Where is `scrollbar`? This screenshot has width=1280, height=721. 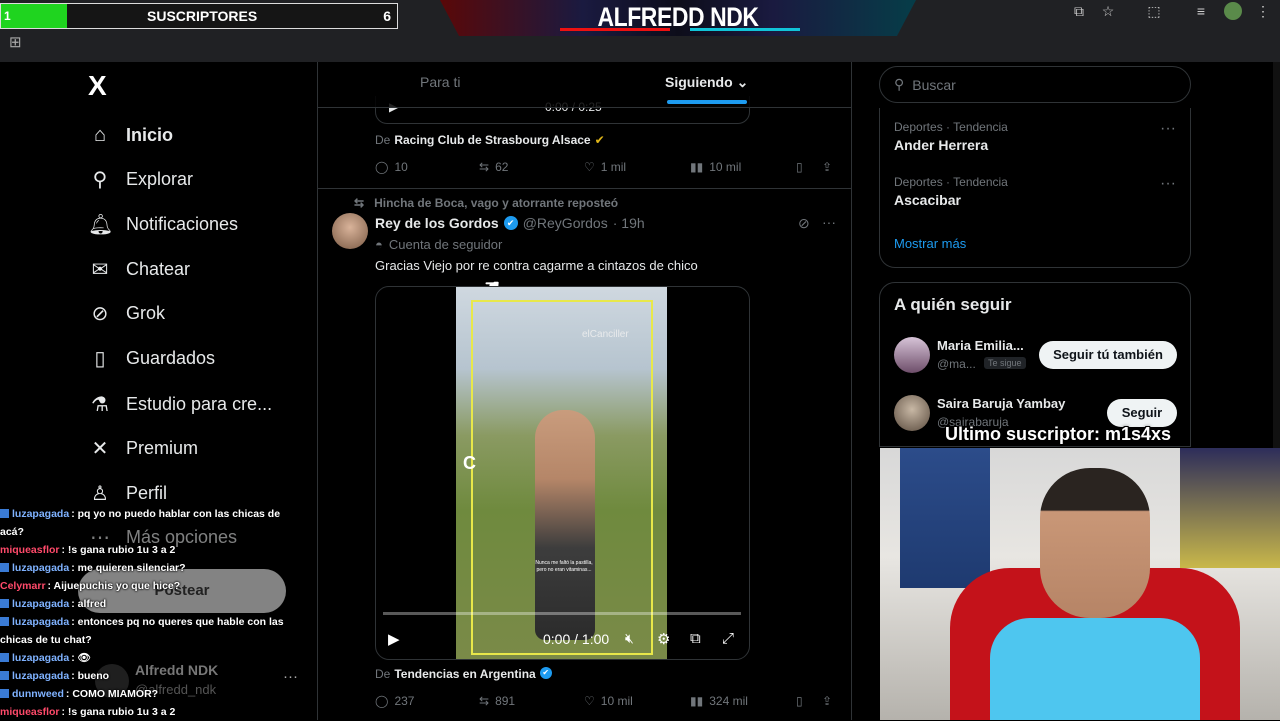
scrollbar is located at coordinates (1276, 255).